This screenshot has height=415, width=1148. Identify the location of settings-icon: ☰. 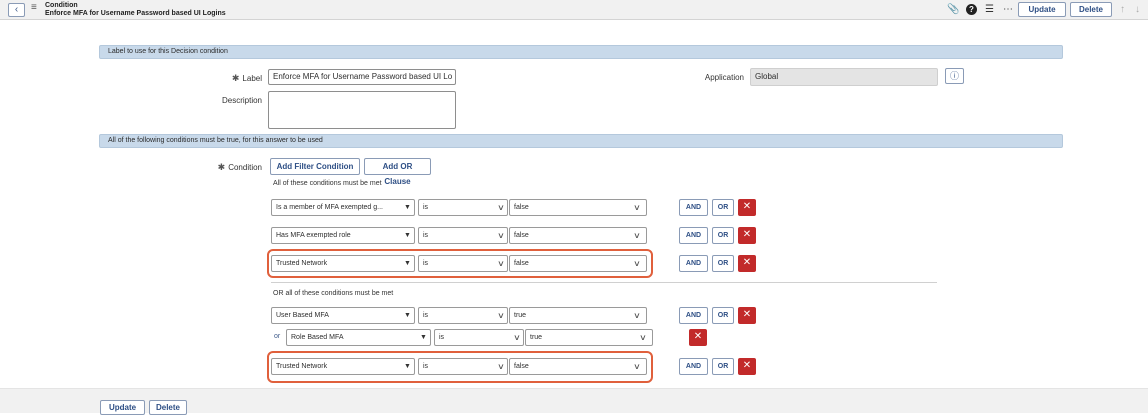
(989, 10).